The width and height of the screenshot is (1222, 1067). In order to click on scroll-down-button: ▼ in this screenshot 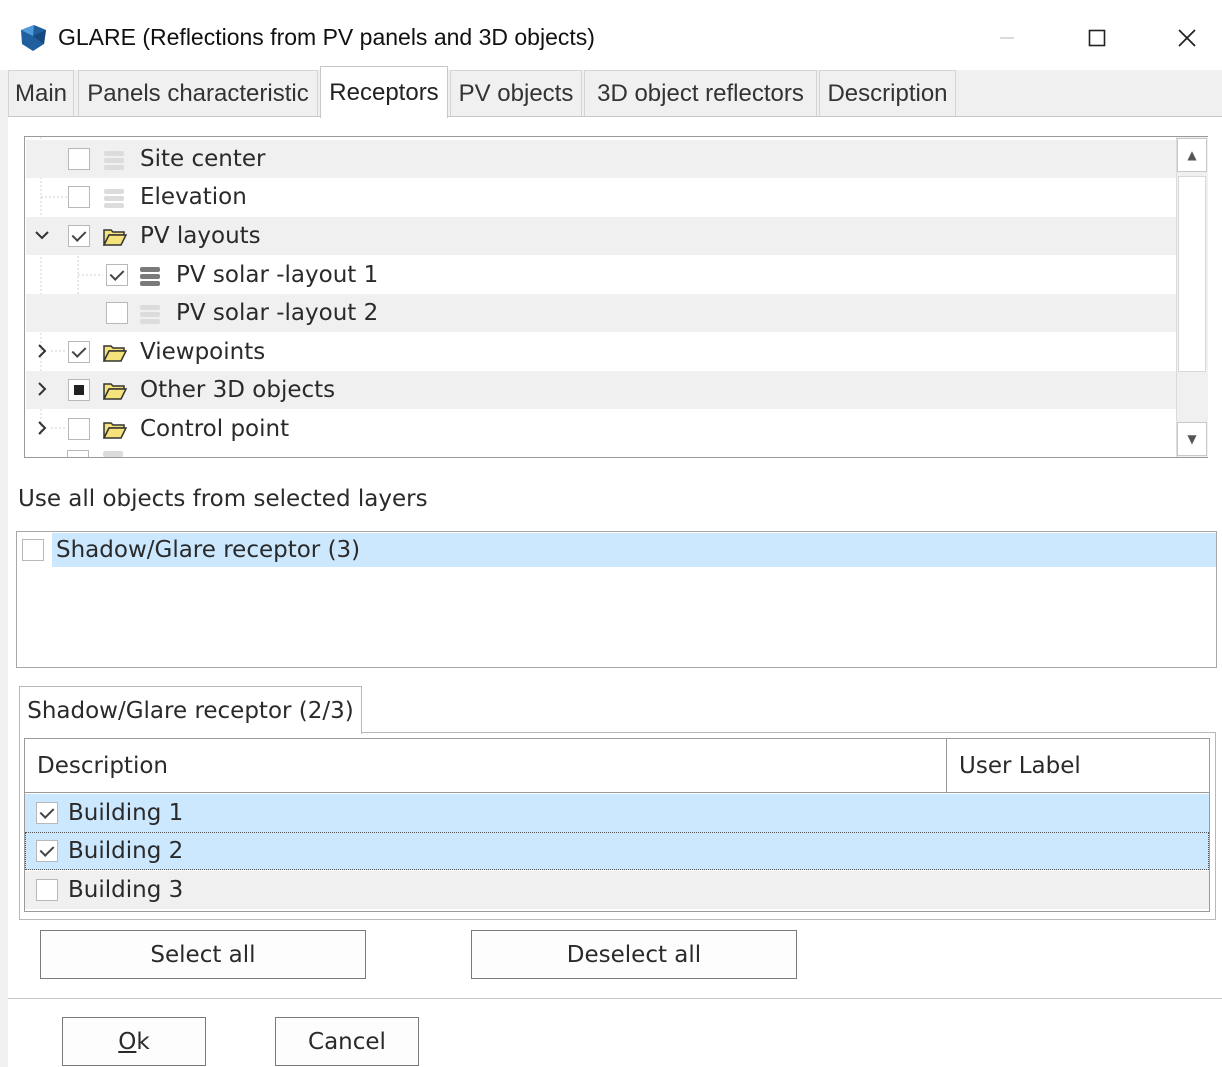, I will do `click(1192, 439)`.